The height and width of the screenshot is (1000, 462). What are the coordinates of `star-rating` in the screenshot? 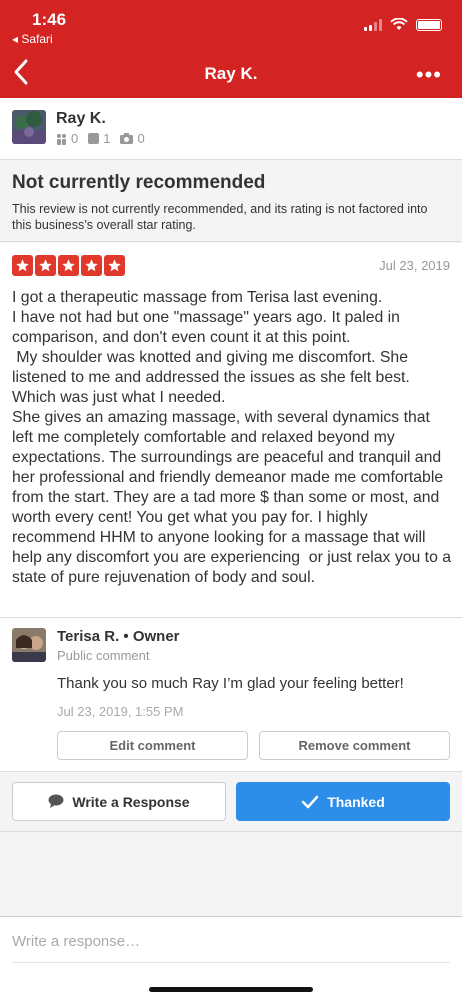 It's located at (68, 265).